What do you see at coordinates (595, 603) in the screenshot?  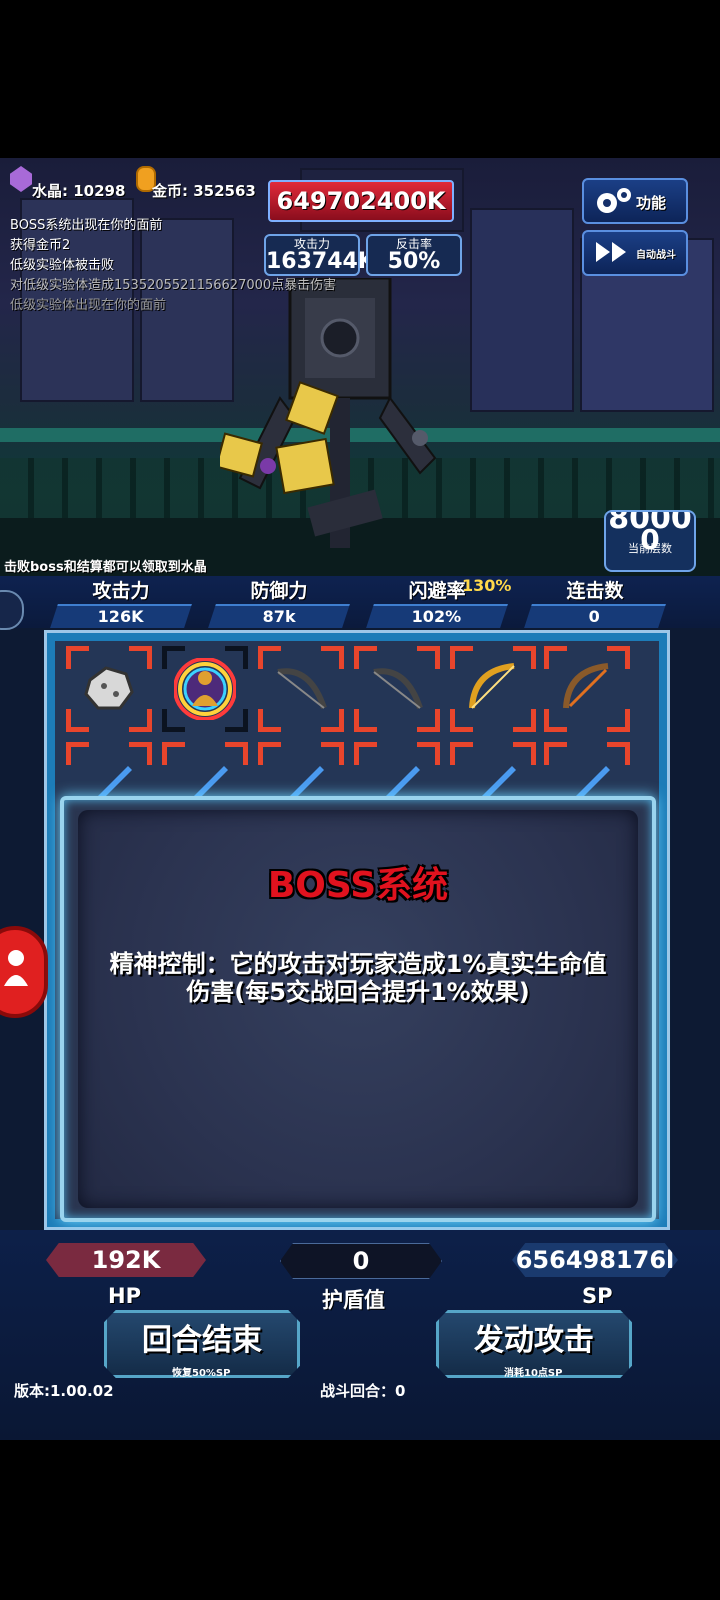 I see `player-combo-stat: 连击数 0` at bounding box center [595, 603].